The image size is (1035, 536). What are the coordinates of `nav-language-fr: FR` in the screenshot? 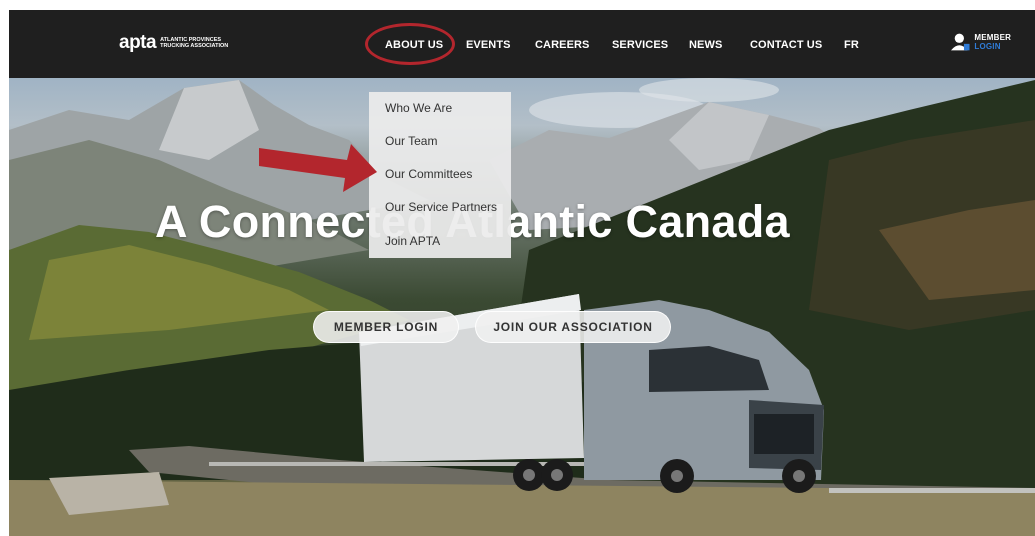 It's located at (851, 45).